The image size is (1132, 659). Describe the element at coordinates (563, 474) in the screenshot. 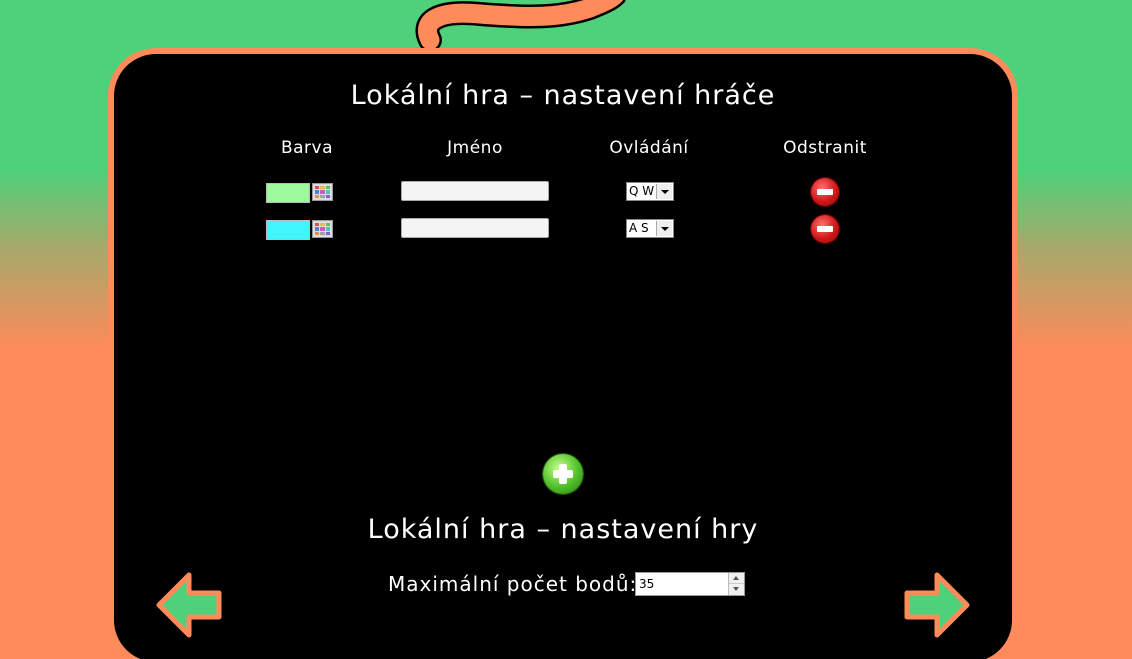

I see `add-circle-icon` at that location.